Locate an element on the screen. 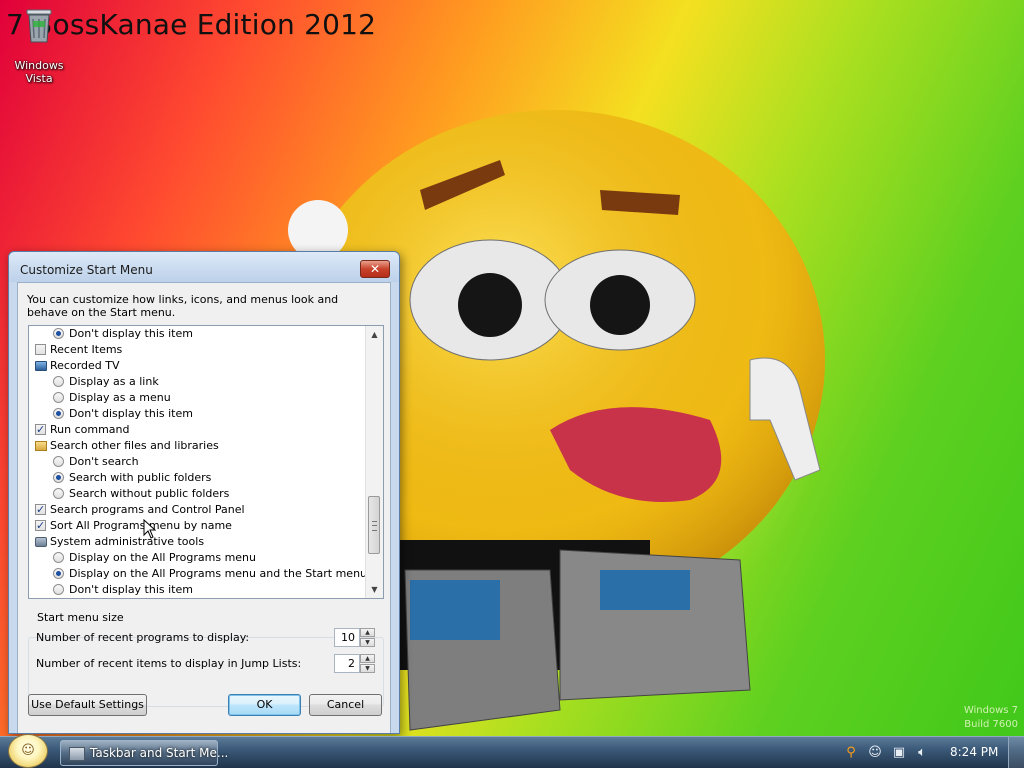 The width and height of the screenshot is (1024, 768). messenger-icon: ☺ is located at coordinates (875, 753).